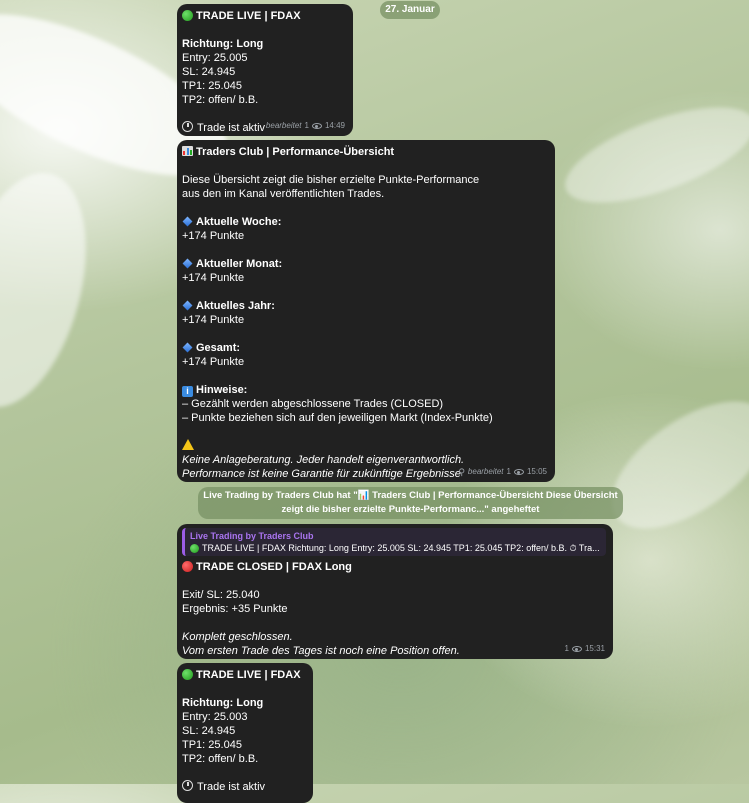  Describe the element at coordinates (237, 637) in the screenshot. I see `closing-note: Komplett geschlossen.` at that location.